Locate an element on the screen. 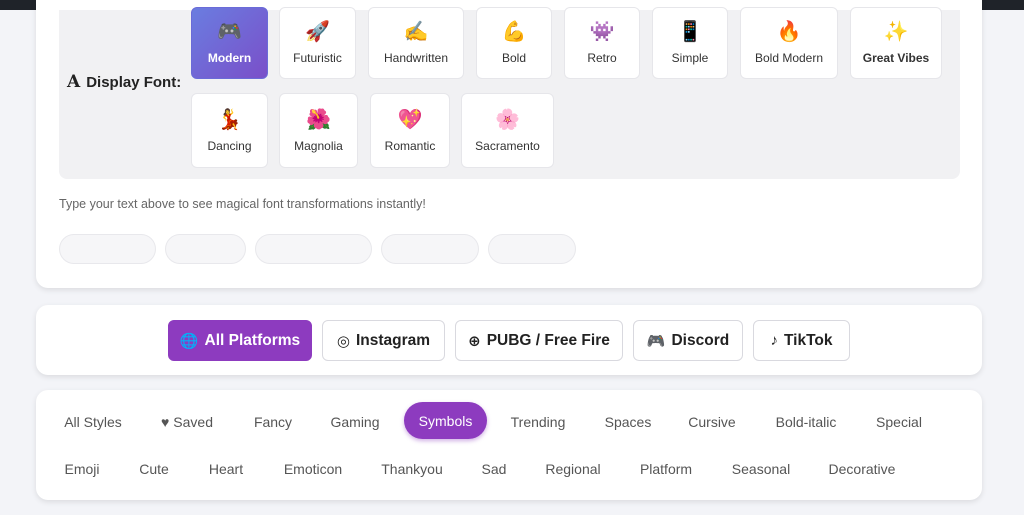  font-option-bold: 💪 Bold is located at coordinates (514, 43).